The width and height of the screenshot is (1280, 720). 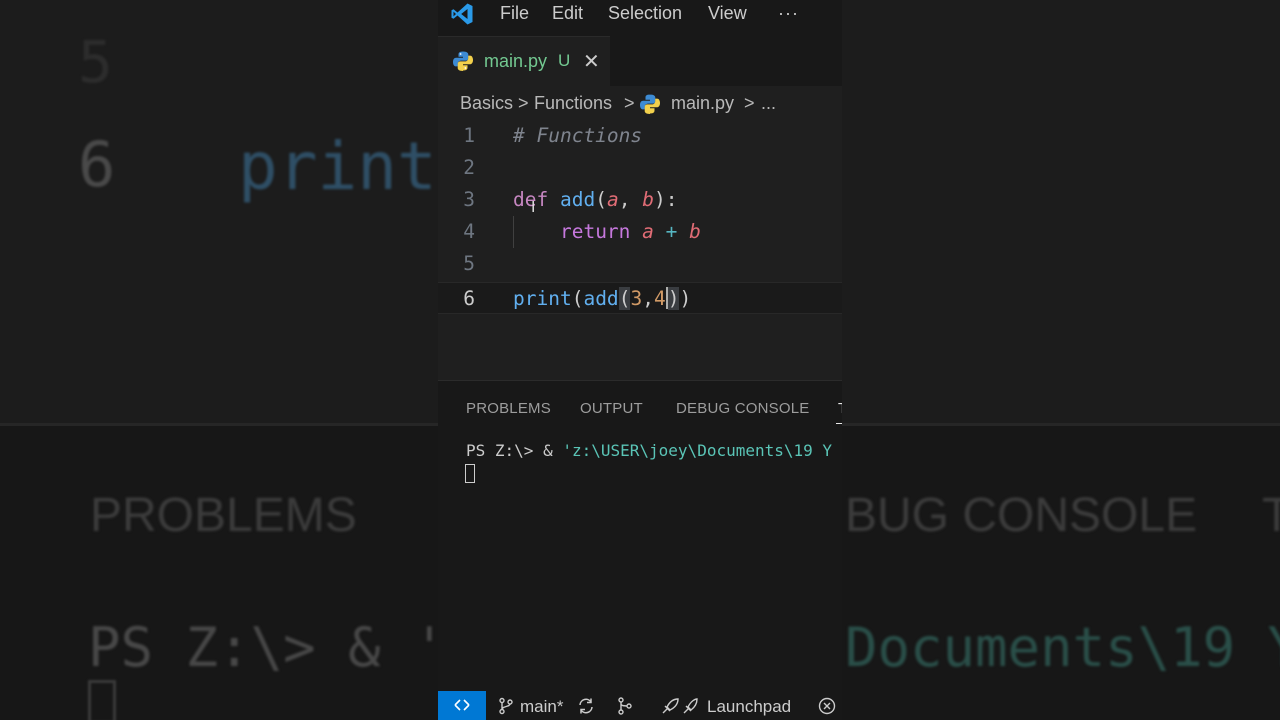 What do you see at coordinates (469, 263) in the screenshot?
I see `line-number: 5` at bounding box center [469, 263].